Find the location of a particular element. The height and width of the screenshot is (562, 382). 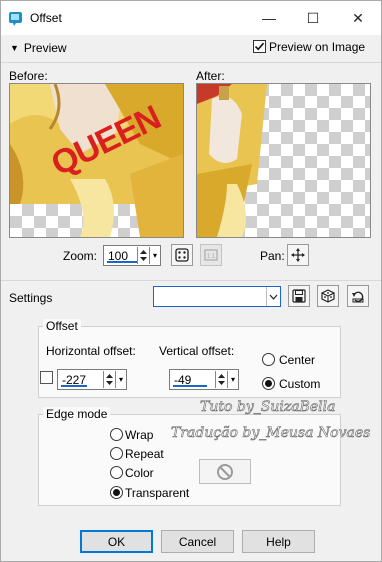

preview-toggle: ▼ Preview is located at coordinates (38, 48).